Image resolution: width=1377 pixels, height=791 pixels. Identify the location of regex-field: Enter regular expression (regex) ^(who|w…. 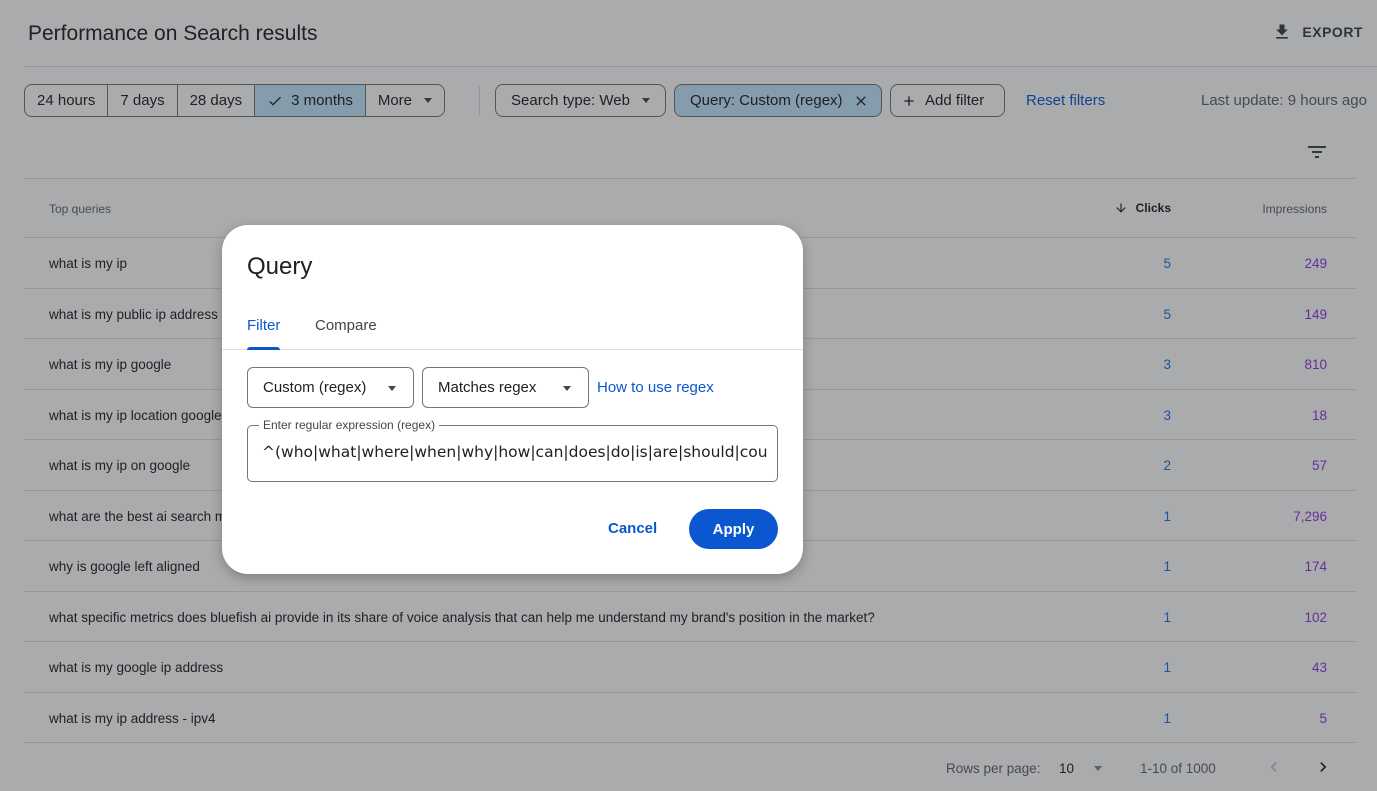
(512, 450).